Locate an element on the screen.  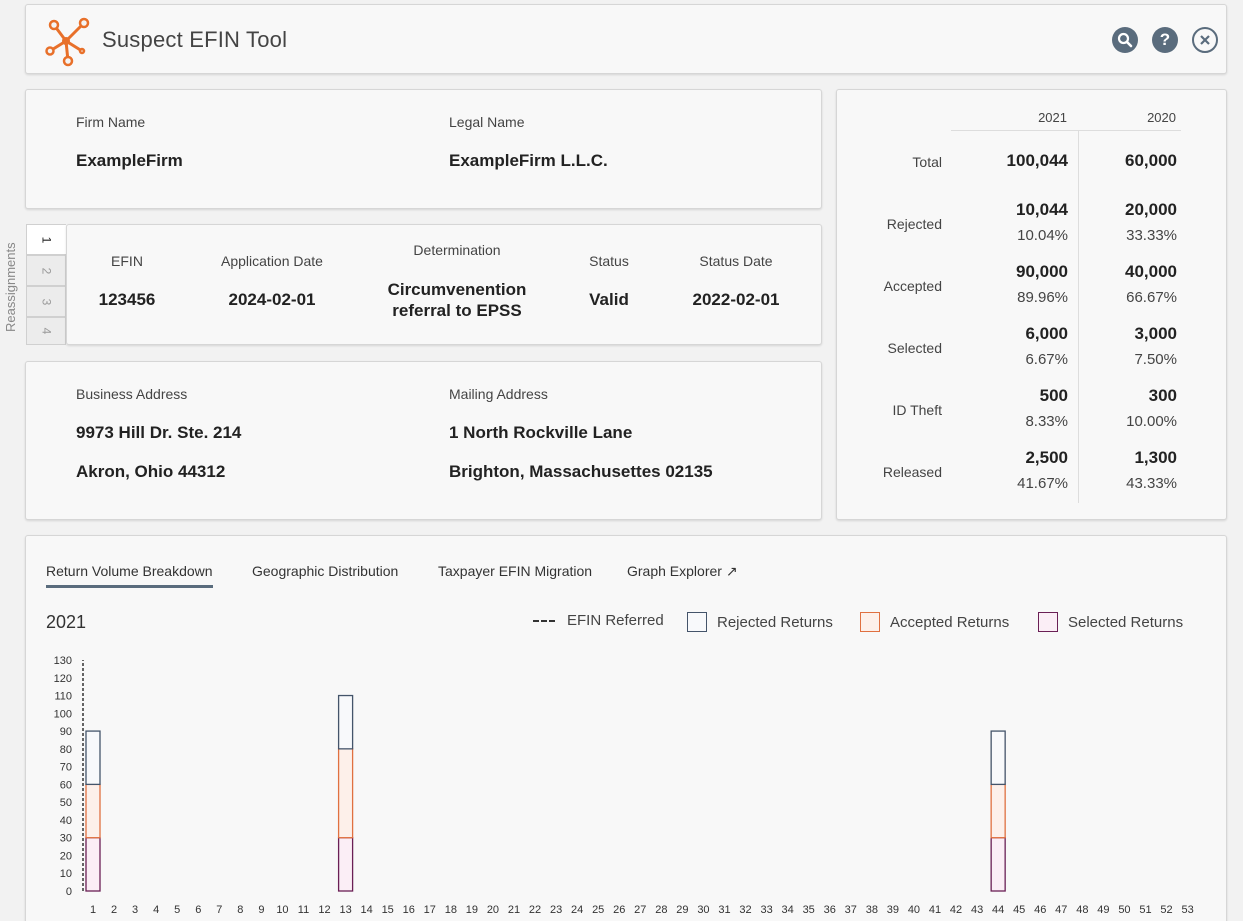
stat-released-2021: 2,500 is located at coordinates (1046, 457).